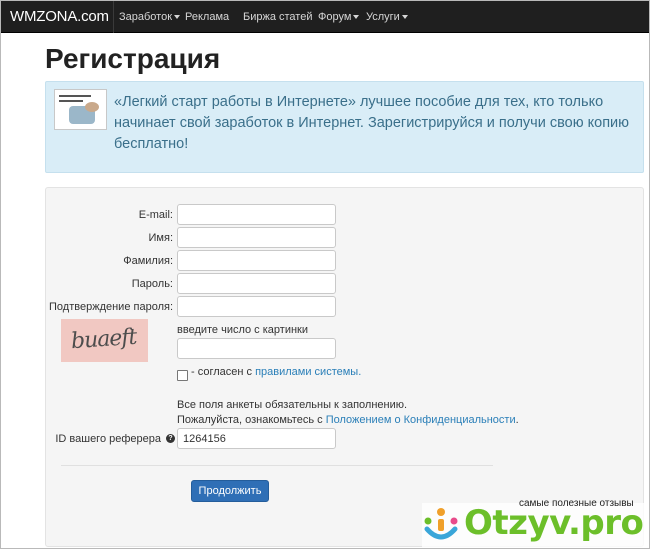  Describe the element at coordinates (554, 523) in the screenshot. I see `watermark-logo: Otzyv.pro` at that location.